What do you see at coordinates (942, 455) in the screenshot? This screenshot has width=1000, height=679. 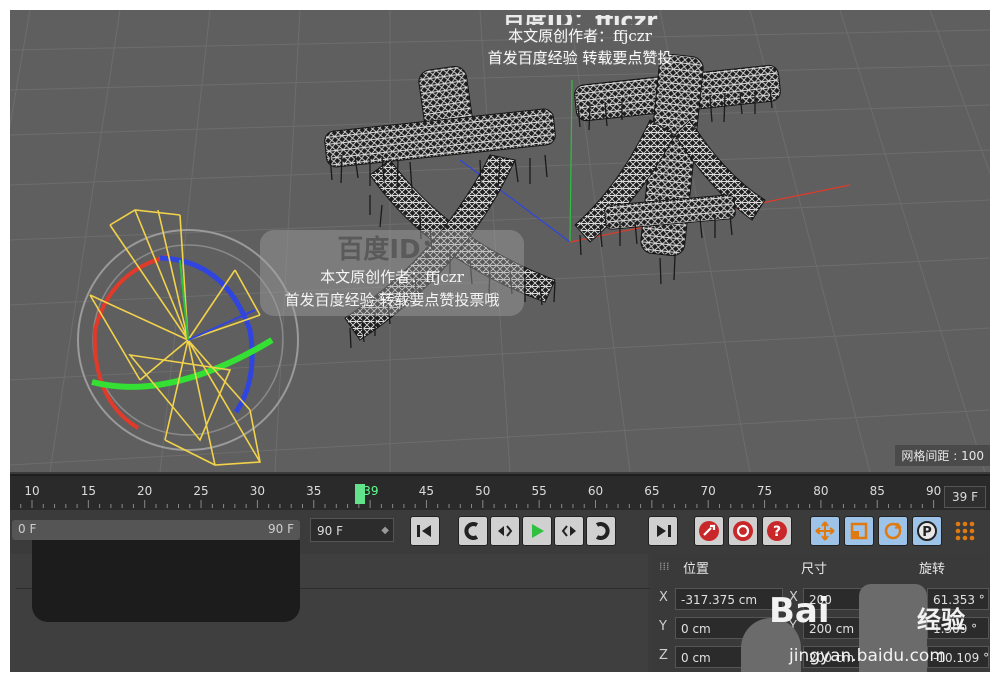 I see `grid-spacing-readout: 网格间距 : 100` at bounding box center [942, 455].